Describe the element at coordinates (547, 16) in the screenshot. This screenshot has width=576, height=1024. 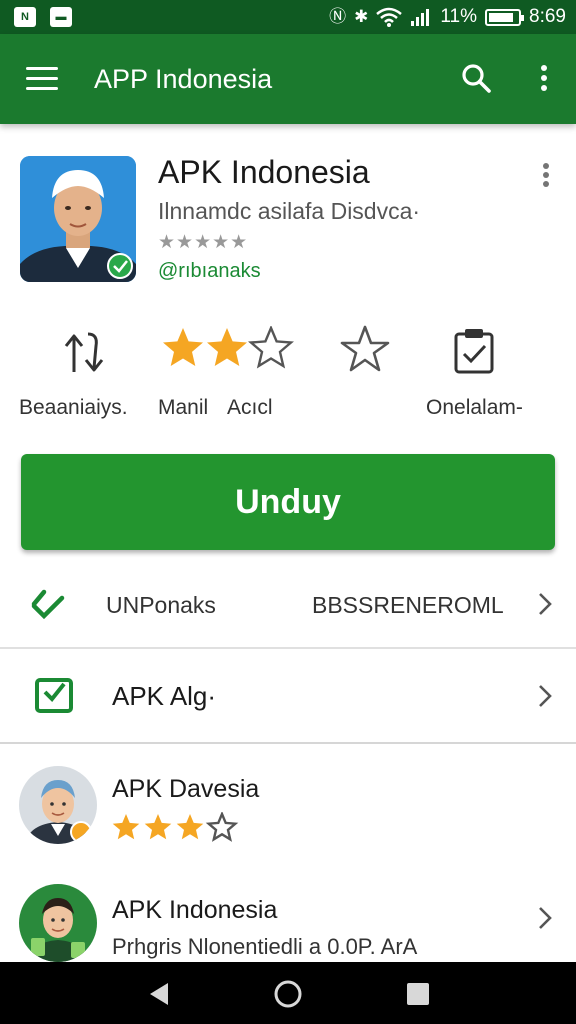
I see `clock: 8:69` at that location.